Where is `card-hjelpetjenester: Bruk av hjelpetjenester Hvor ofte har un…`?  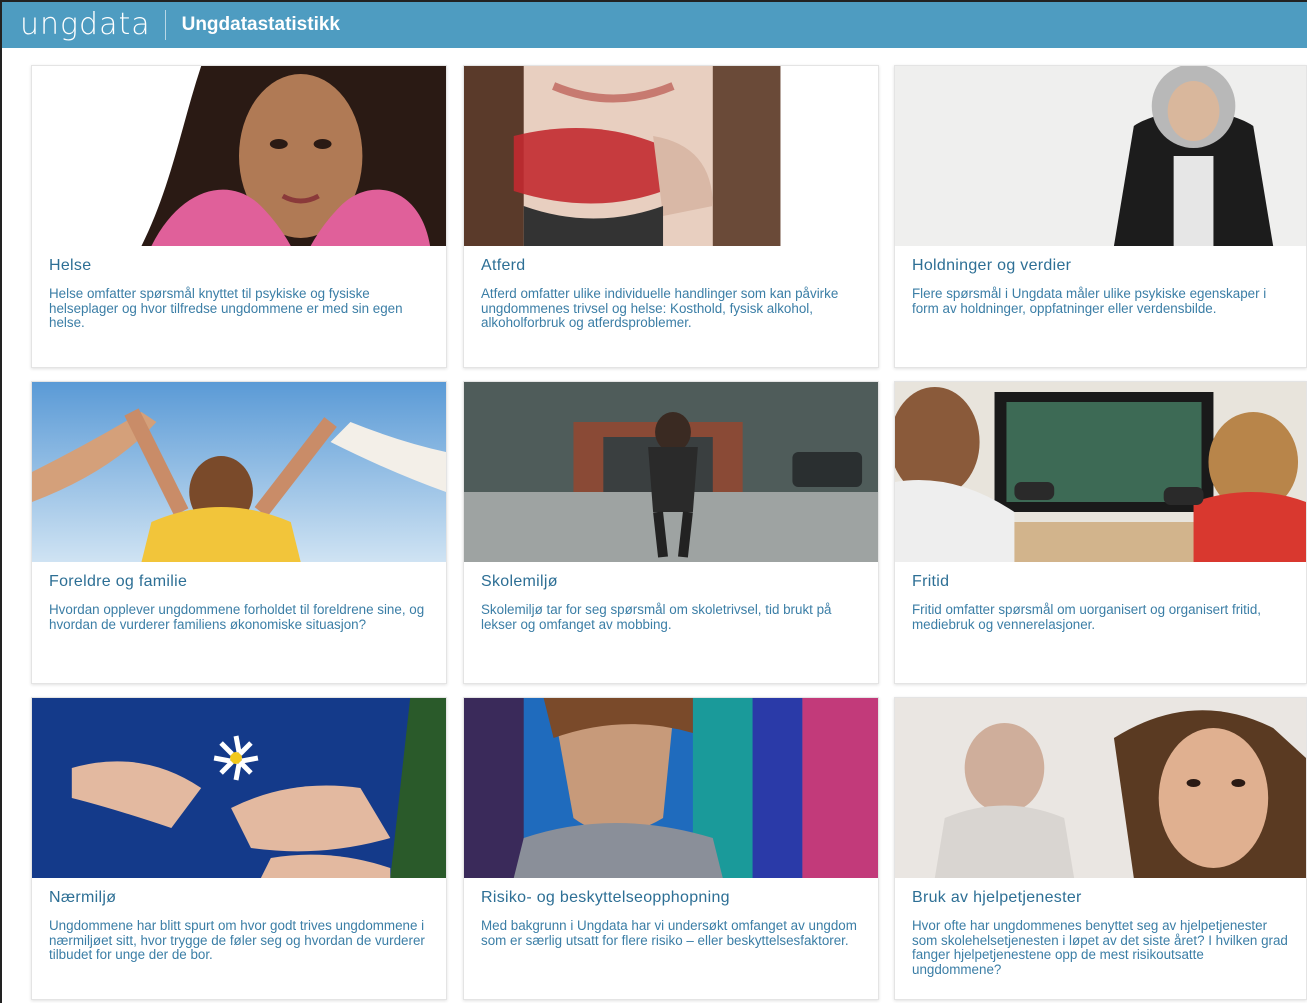 card-hjelpetjenester: Bruk av hjelpetjenester Hvor ofte har un… is located at coordinates (1100, 848).